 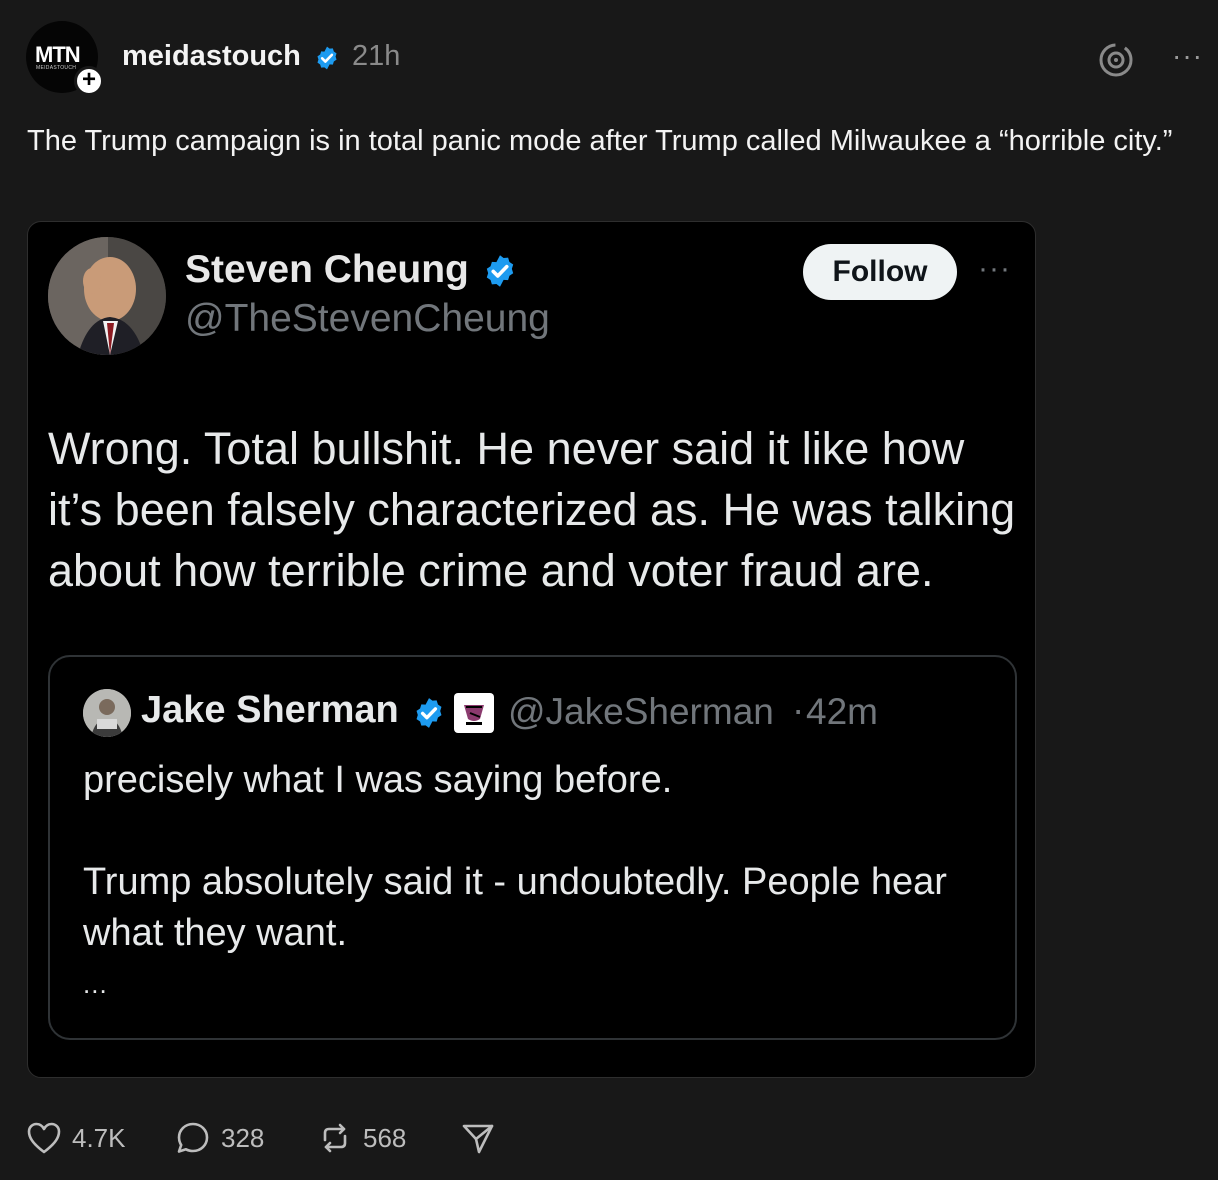 What do you see at coordinates (65, 58) in the screenshot?
I see `avatar: MTN MEIDASTOUCH +` at bounding box center [65, 58].